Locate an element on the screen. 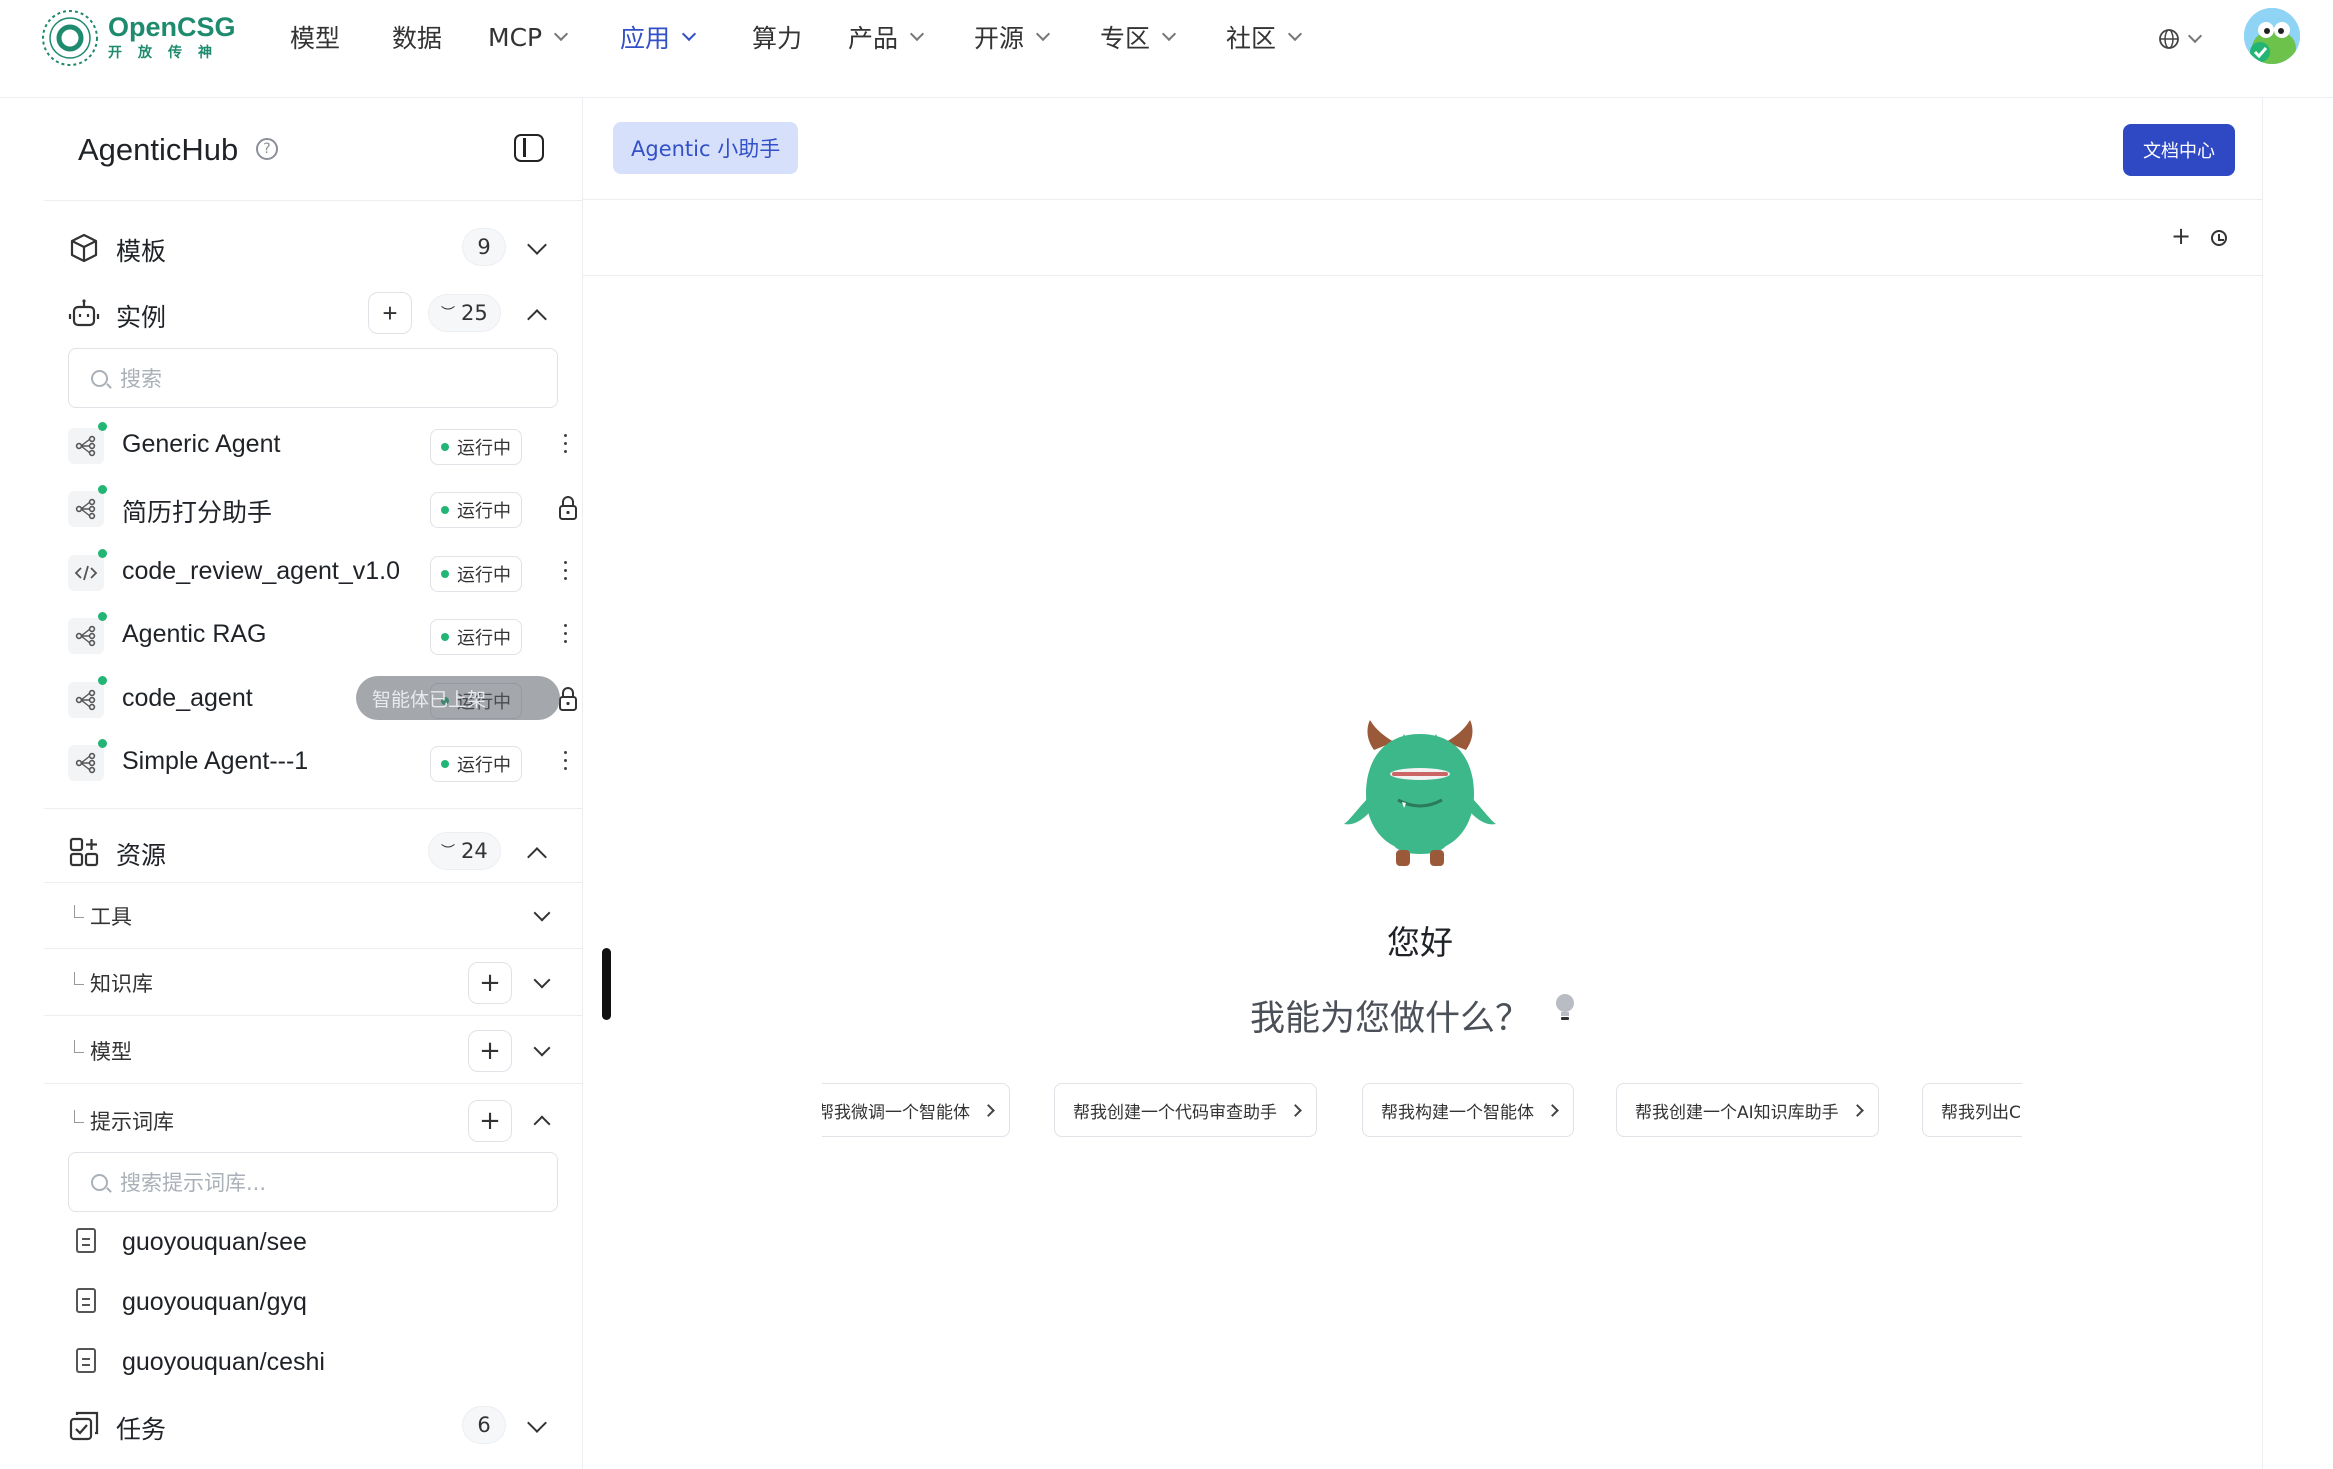 The image size is (2333, 1469). instance-item: Generic Agent 运行中 is located at coordinates (323, 446).